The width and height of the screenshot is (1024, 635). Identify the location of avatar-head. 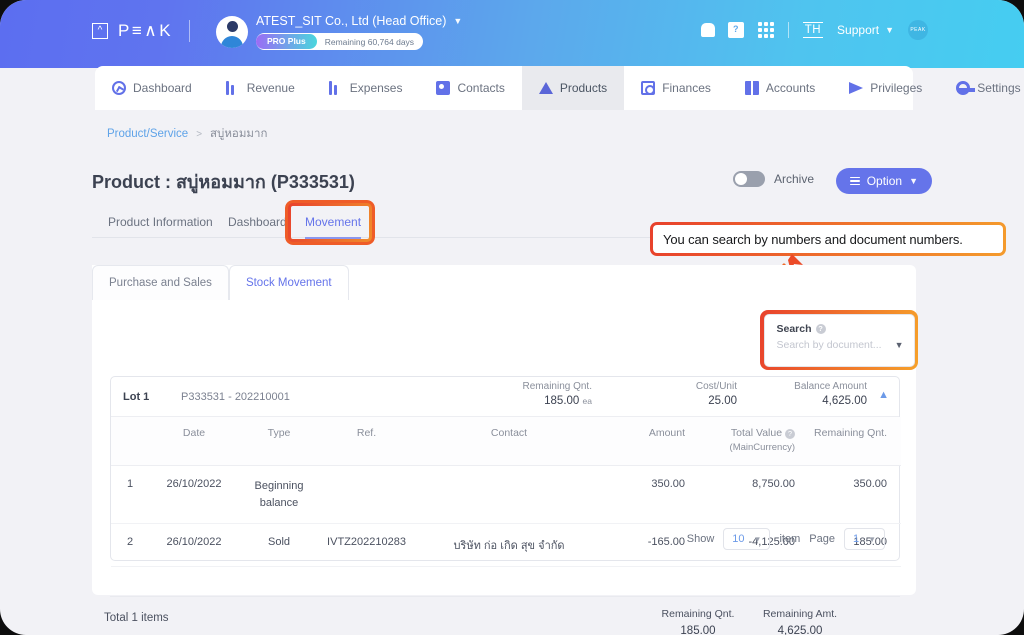
(232, 26).